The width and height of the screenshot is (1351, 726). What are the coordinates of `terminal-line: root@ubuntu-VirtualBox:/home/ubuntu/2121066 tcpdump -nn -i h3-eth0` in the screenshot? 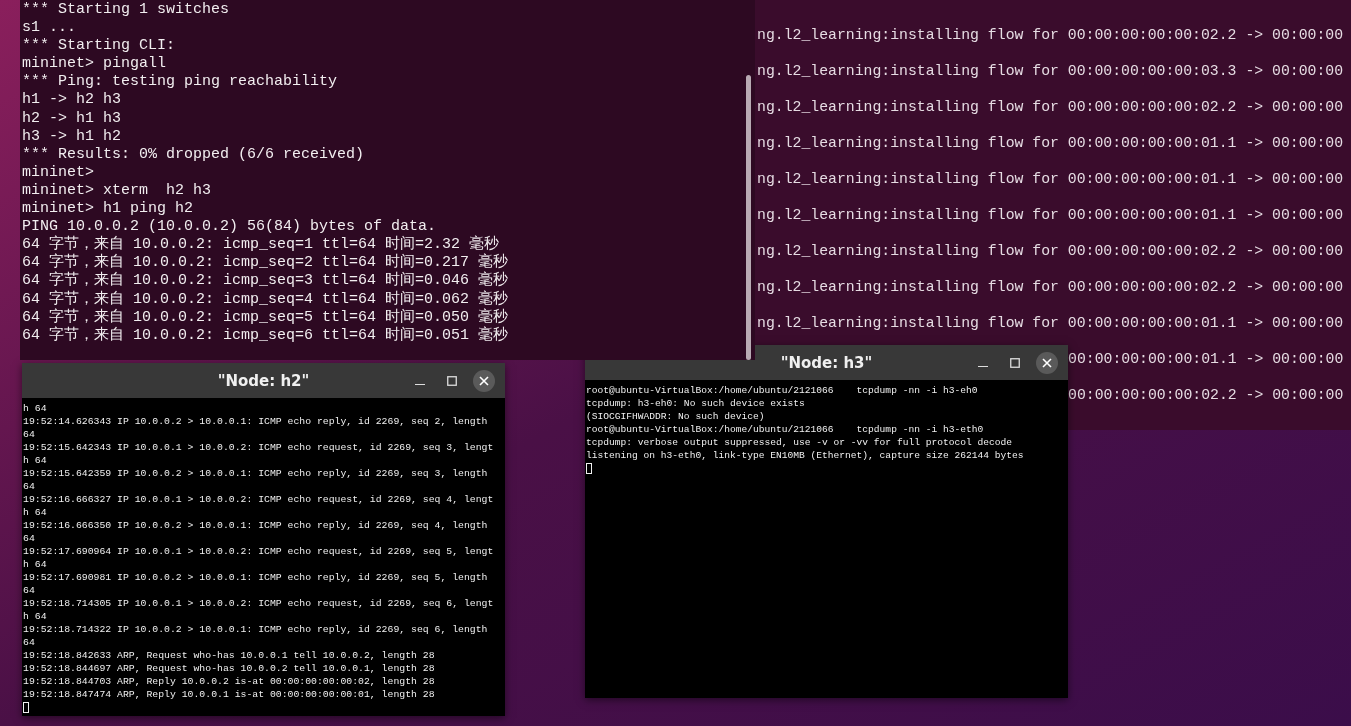 It's located at (785, 429).